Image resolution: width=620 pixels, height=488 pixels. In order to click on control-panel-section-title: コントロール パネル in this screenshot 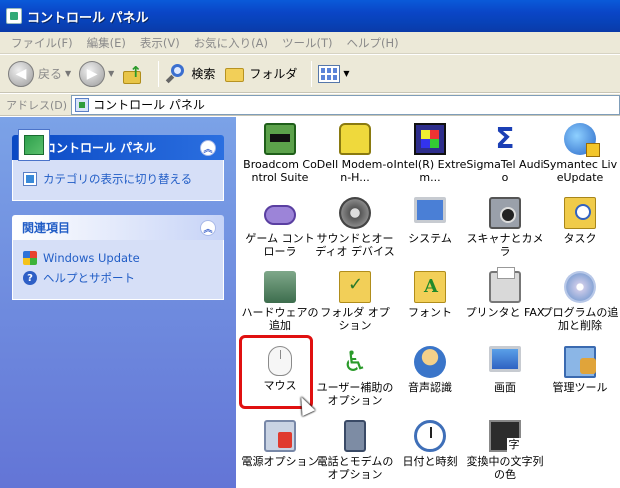, I will do `click(100, 148)`.